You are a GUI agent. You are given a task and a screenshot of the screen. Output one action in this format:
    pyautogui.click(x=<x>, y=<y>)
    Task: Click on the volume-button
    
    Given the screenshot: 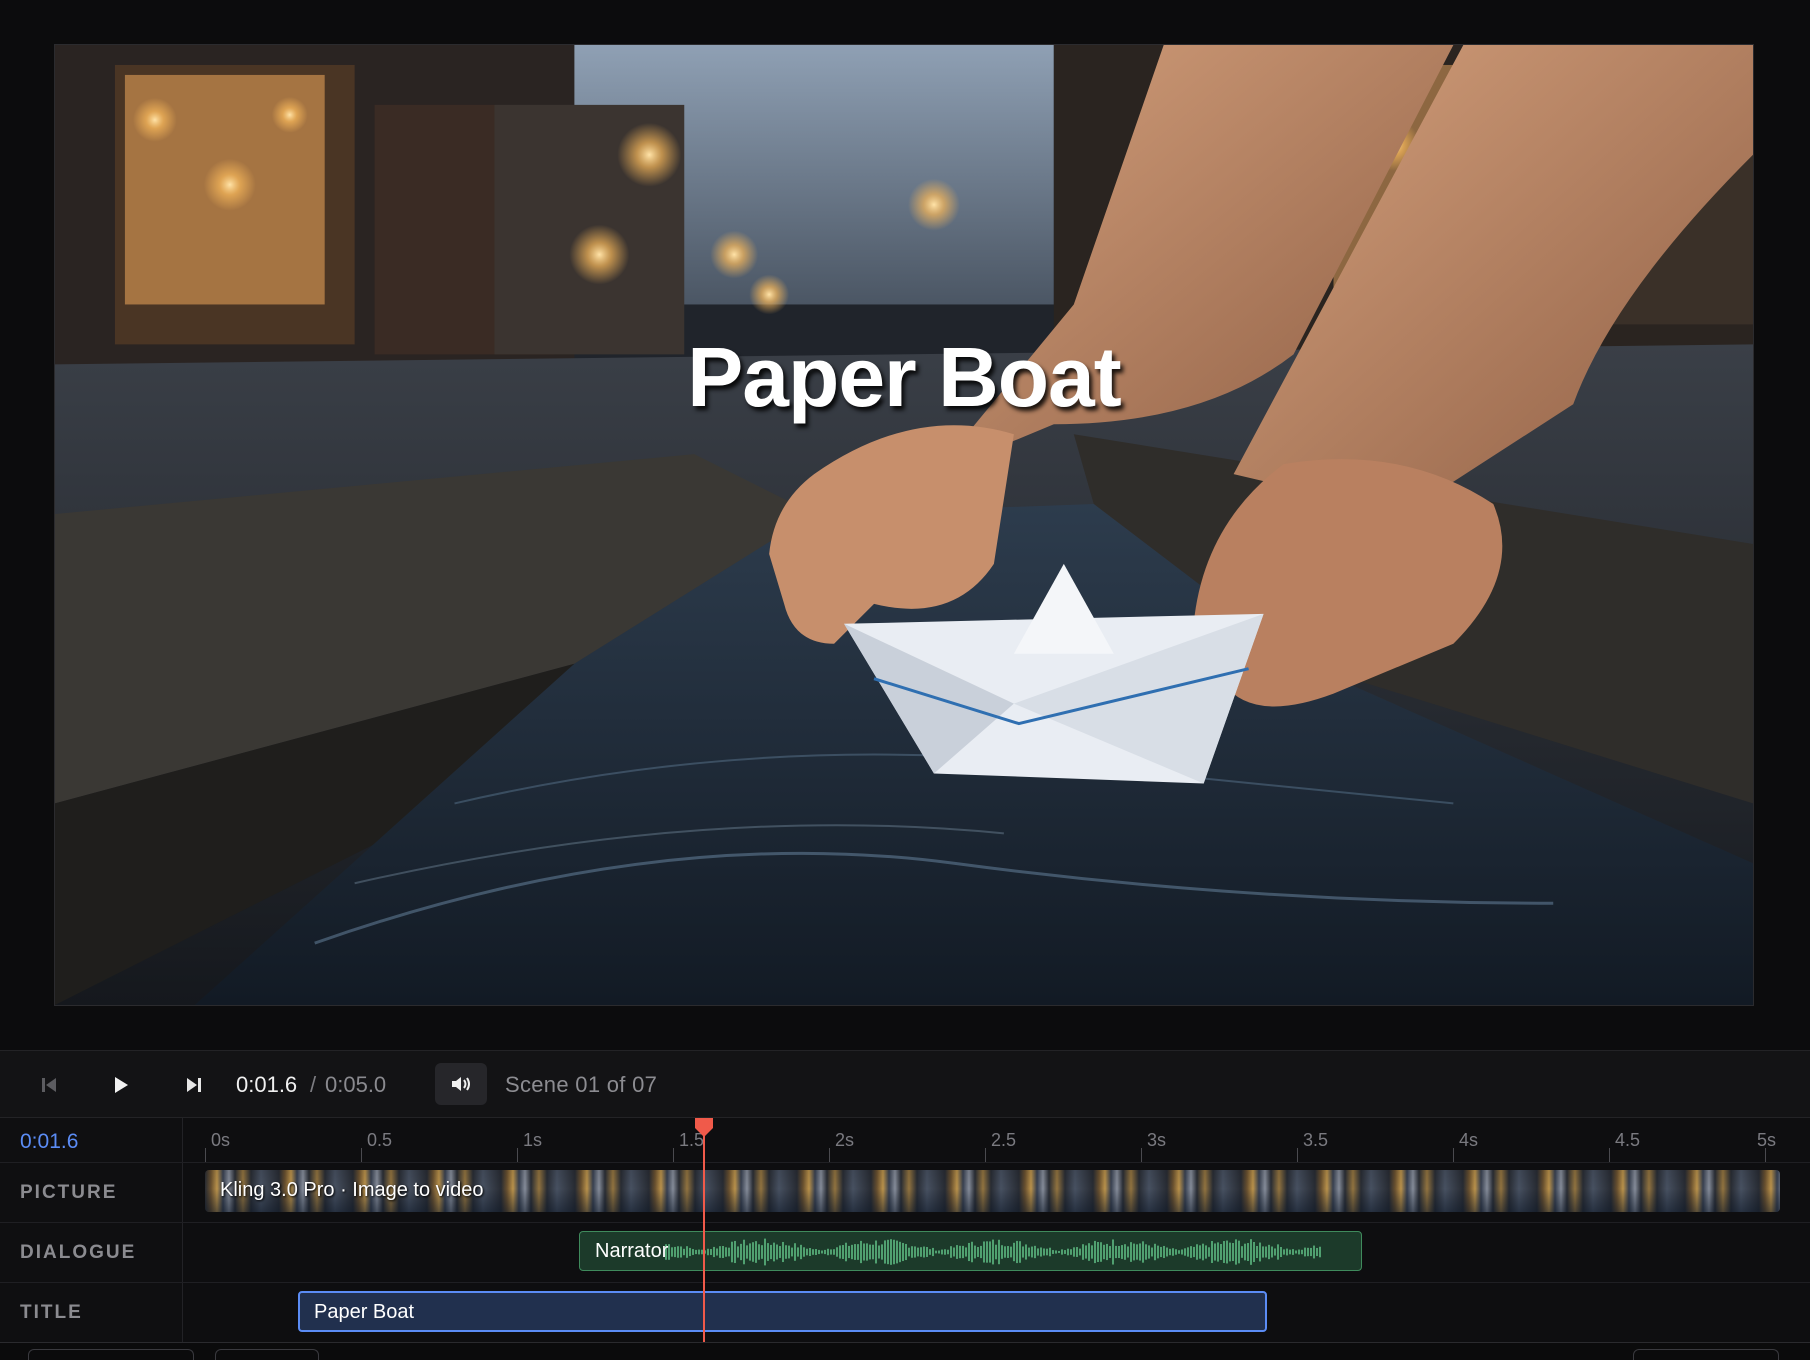 What is the action you would take?
    pyautogui.click(x=461, y=1084)
    